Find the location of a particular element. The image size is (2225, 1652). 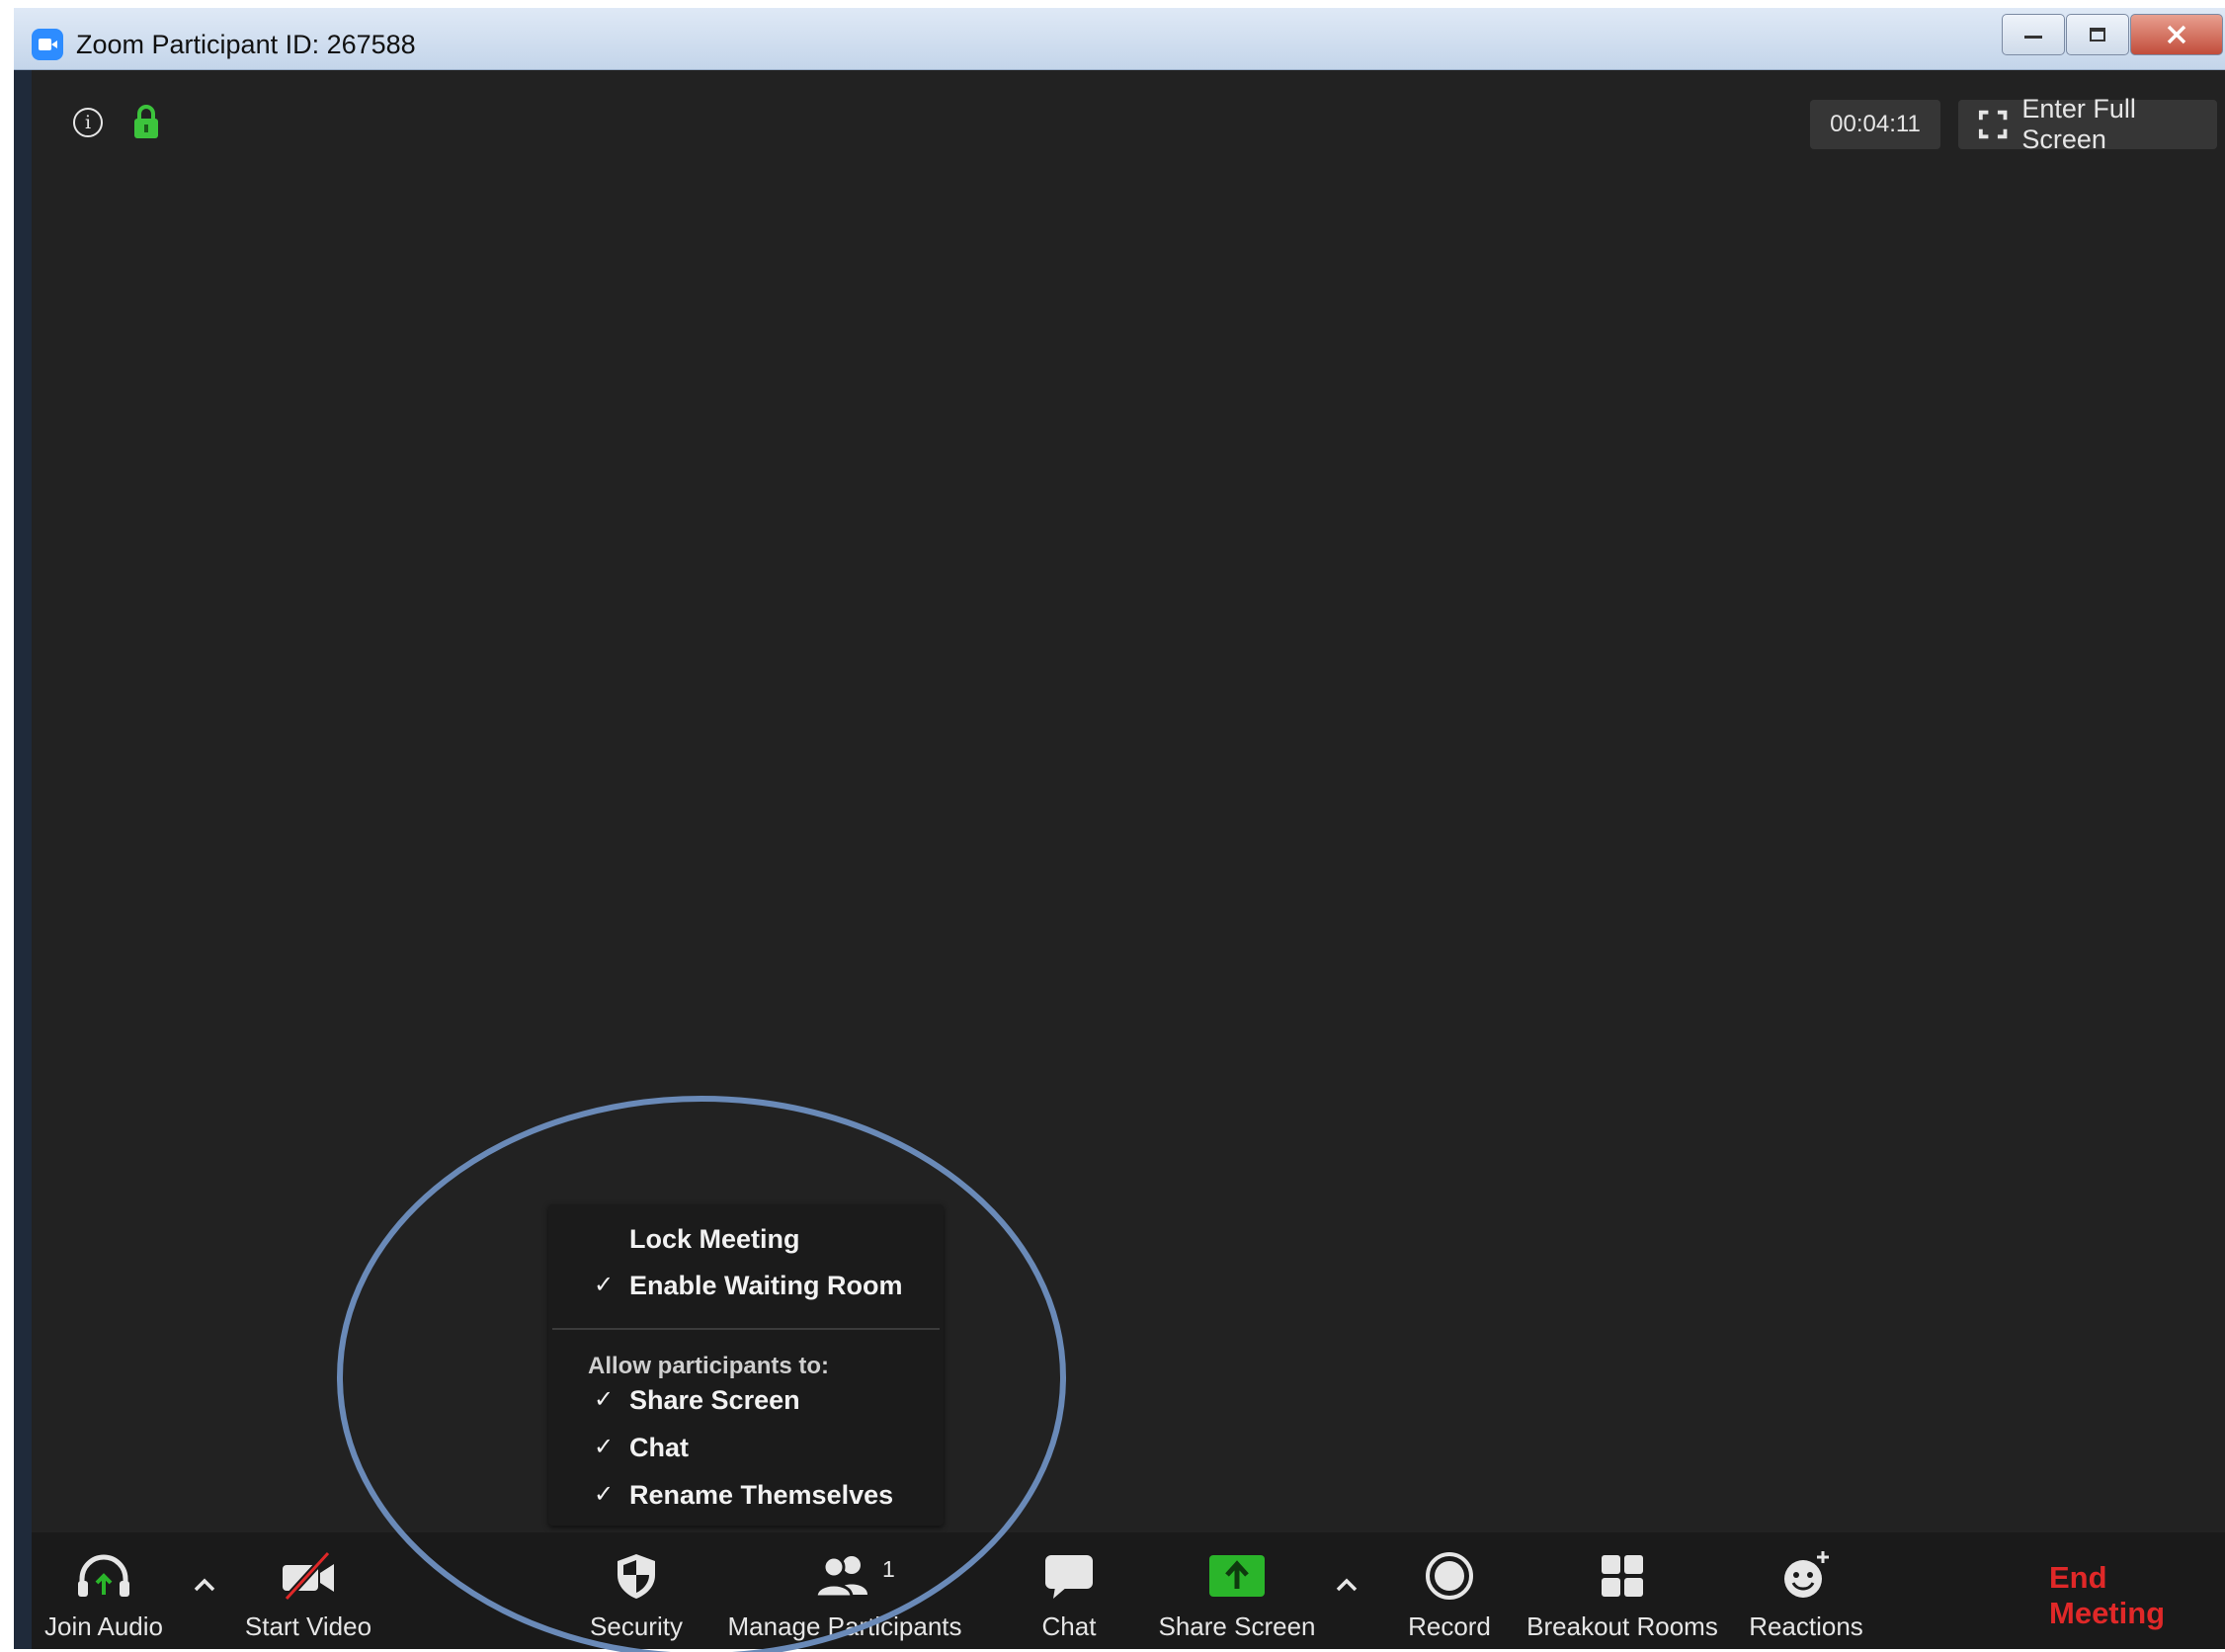

start-video-button: Start Video is located at coordinates (308, 1590).